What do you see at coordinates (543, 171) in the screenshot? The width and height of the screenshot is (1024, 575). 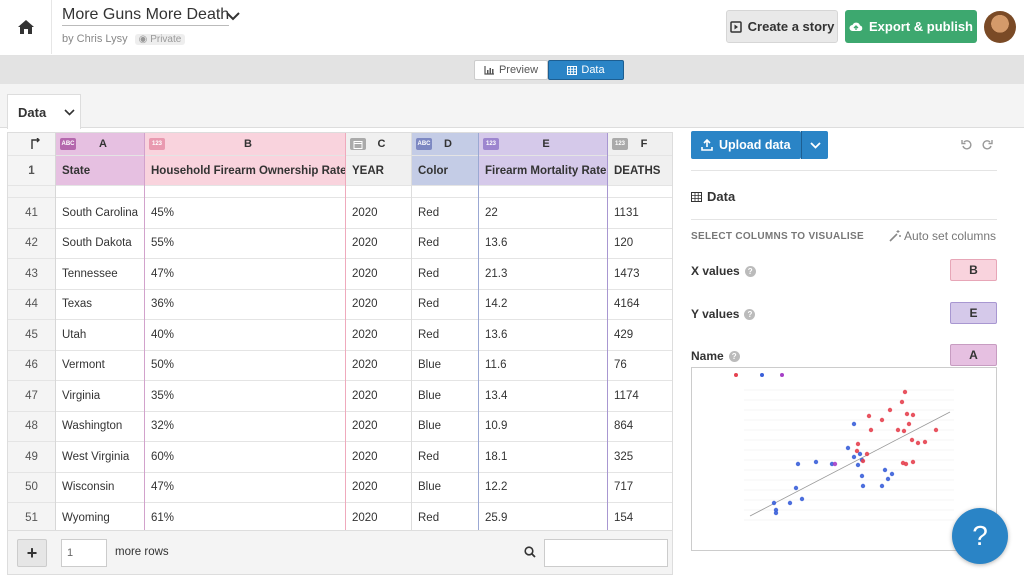 I see `column-e-name: Firearm Mortality Rate` at bounding box center [543, 171].